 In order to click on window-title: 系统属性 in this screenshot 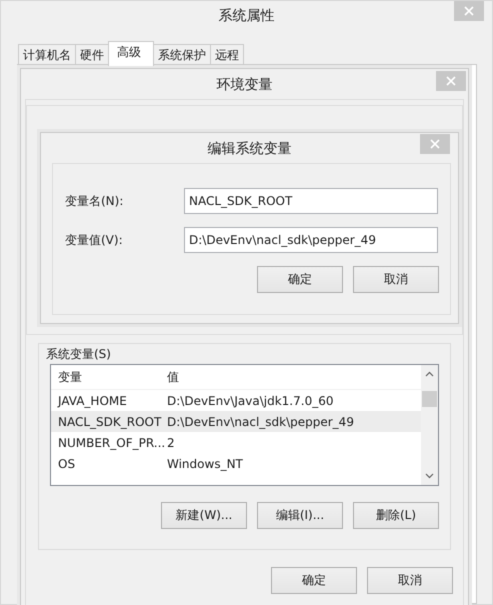, I will do `click(246, 16)`.